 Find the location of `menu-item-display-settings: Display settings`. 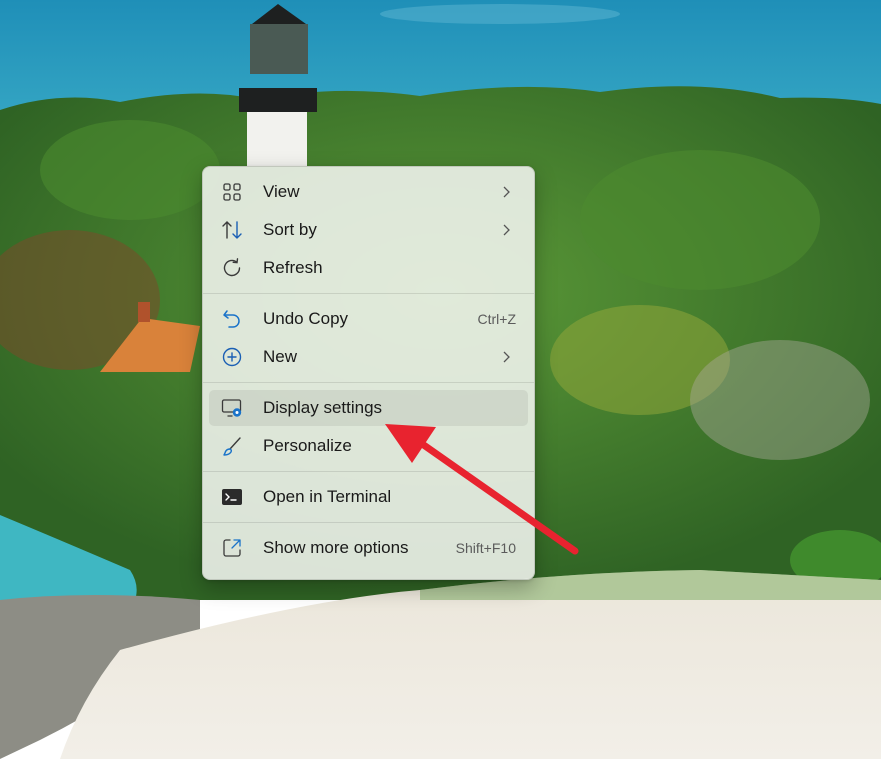

menu-item-display-settings: Display settings is located at coordinates (368, 408).